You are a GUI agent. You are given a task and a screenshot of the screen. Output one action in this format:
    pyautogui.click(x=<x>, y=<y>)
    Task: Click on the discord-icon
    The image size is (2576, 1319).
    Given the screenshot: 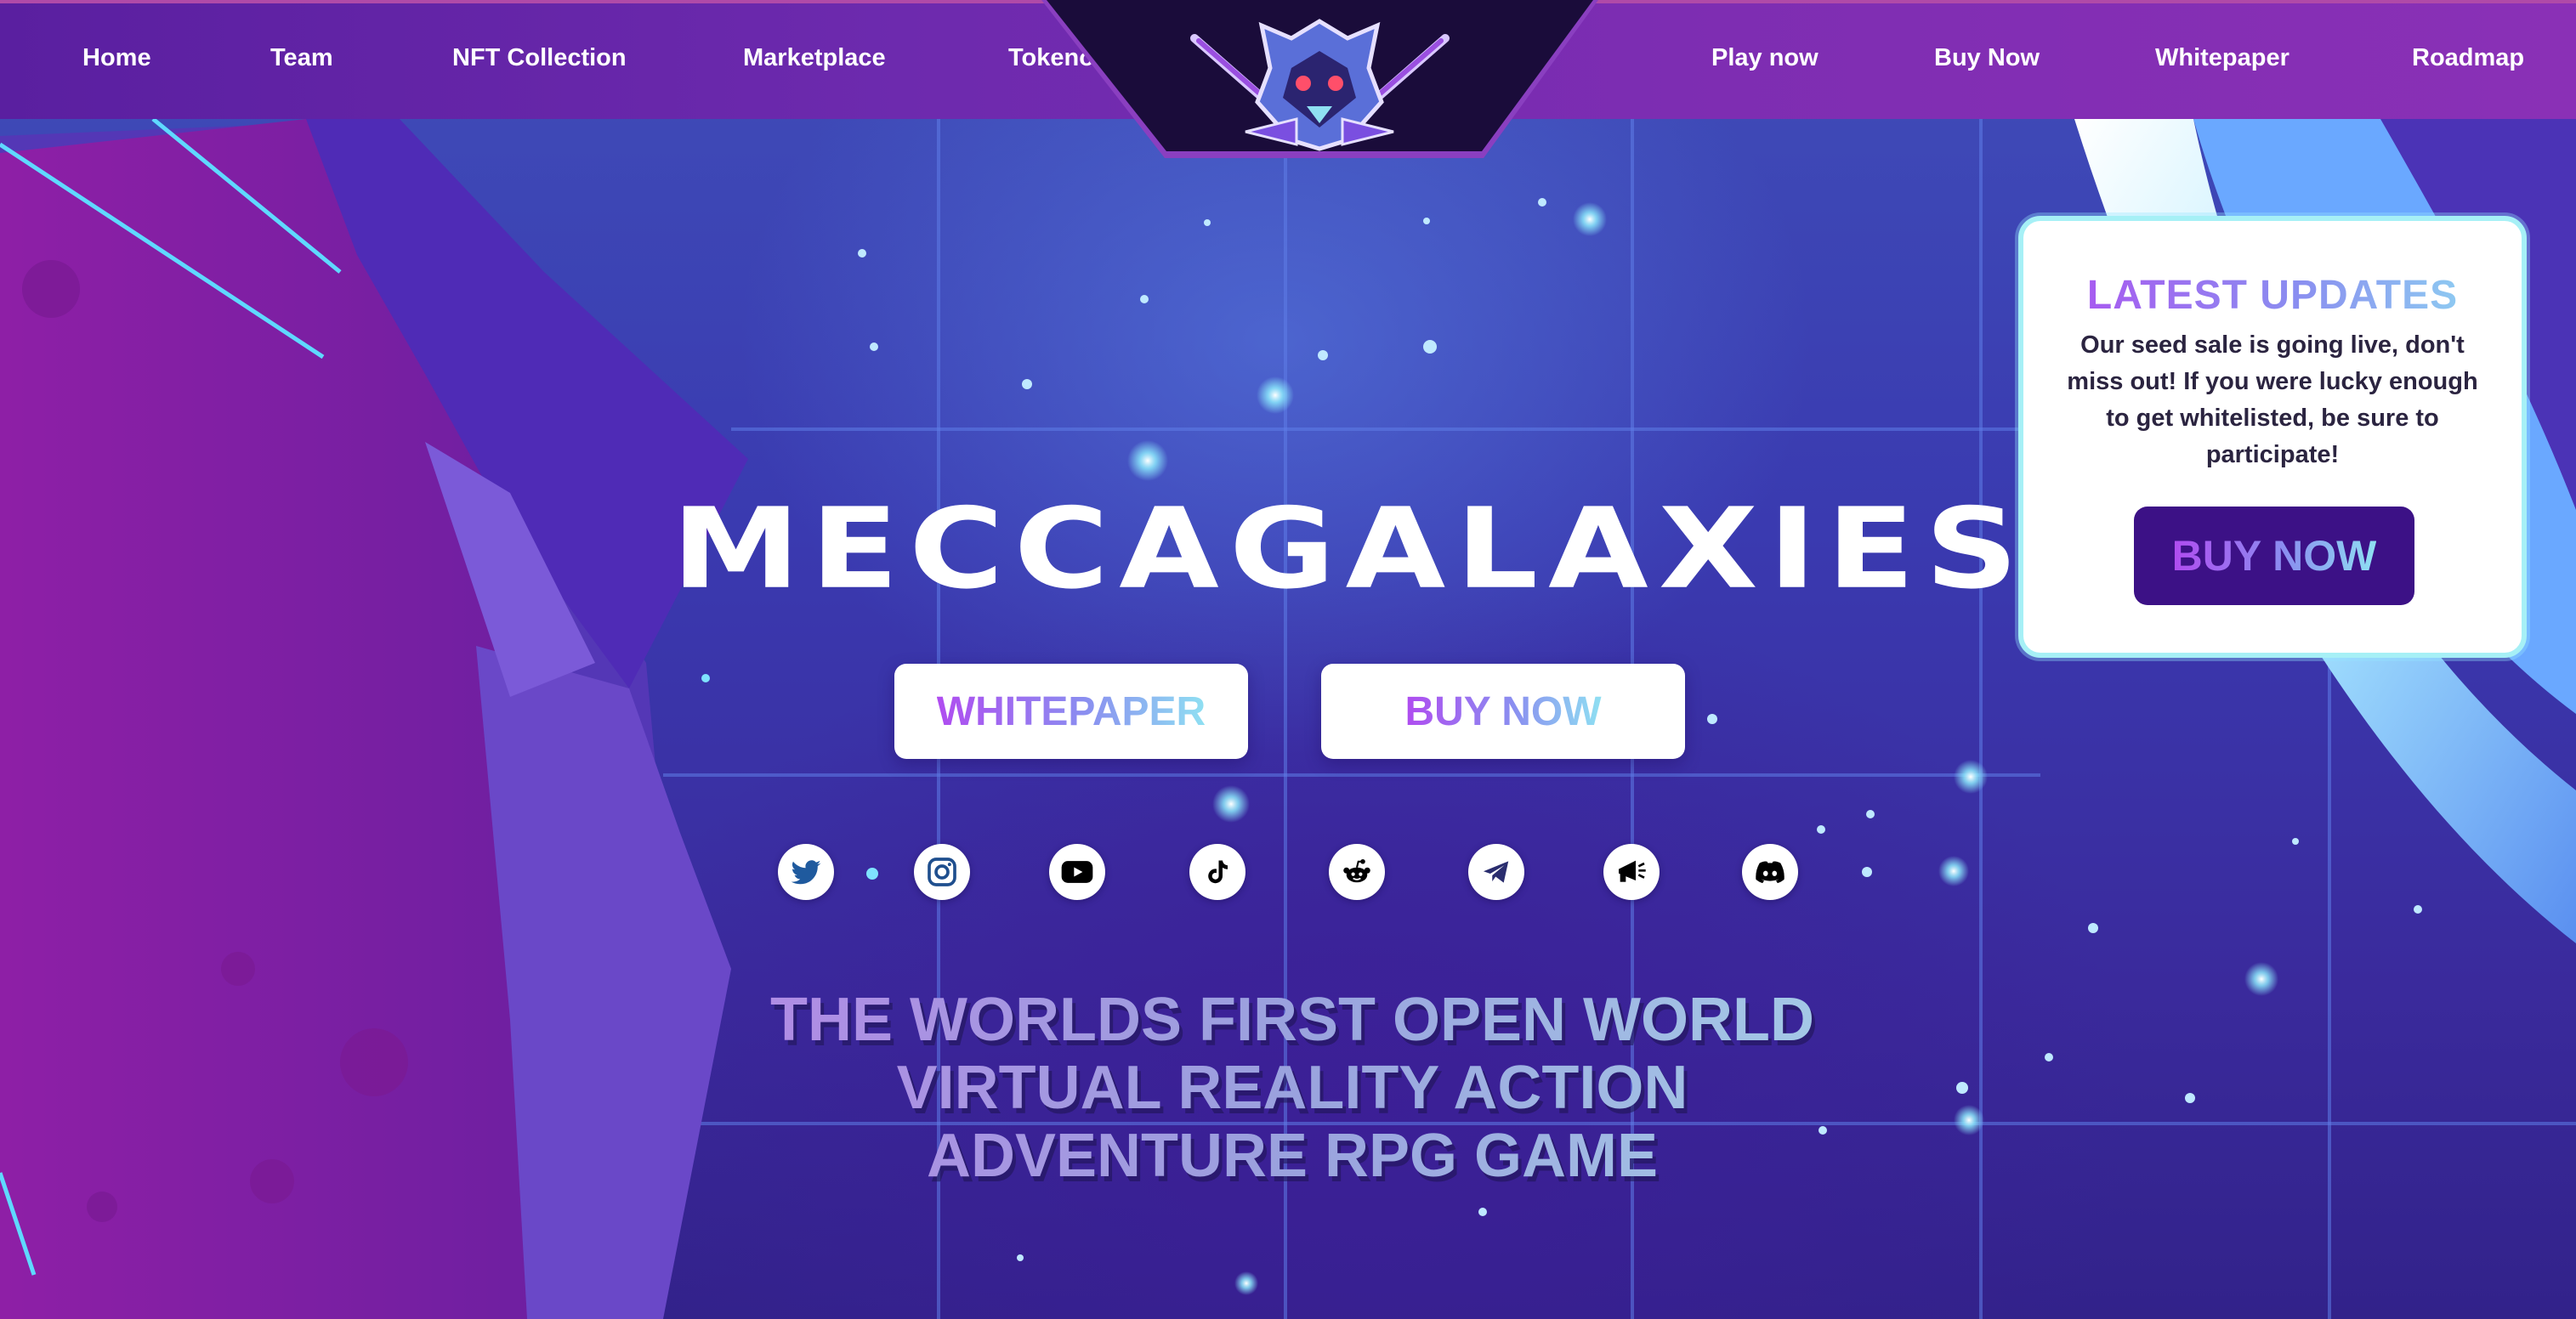 What is the action you would take?
    pyautogui.click(x=1770, y=872)
    